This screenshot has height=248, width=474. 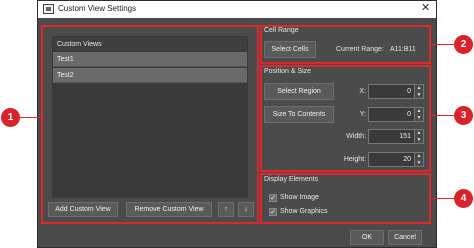 What do you see at coordinates (150, 59) in the screenshot?
I see `list-item: Test1` at bounding box center [150, 59].